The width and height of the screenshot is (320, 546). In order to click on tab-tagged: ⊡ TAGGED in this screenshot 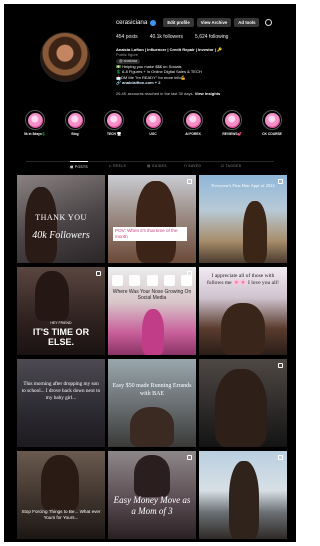, I will do `click(231, 166)`.